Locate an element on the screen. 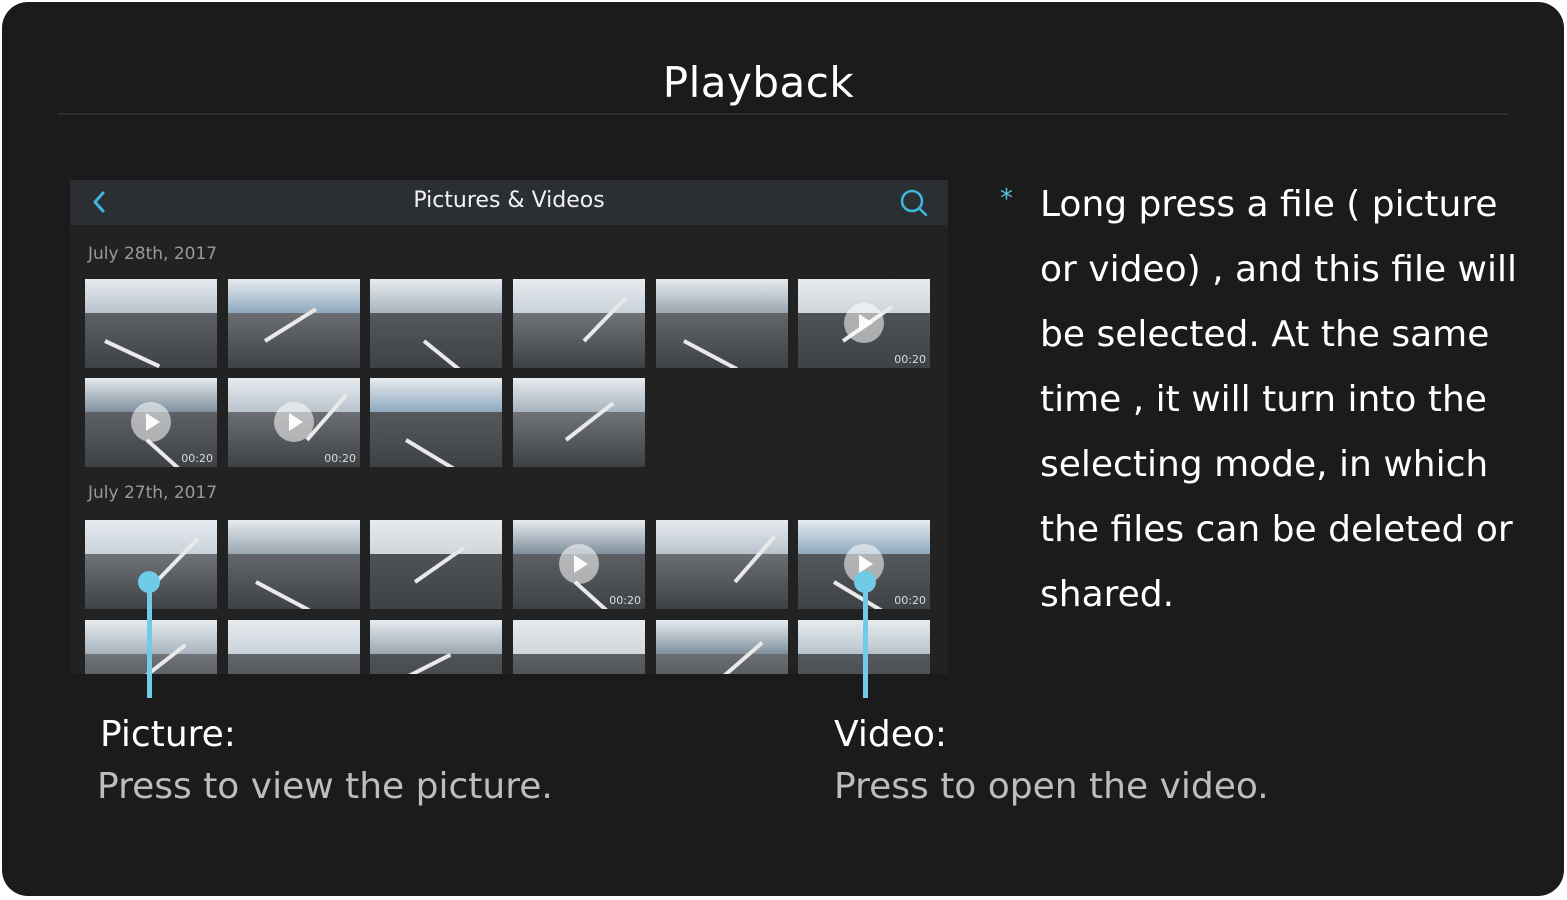 The image size is (1567, 900). app-topbar-title: Pictures & Videos is located at coordinates (509, 200).